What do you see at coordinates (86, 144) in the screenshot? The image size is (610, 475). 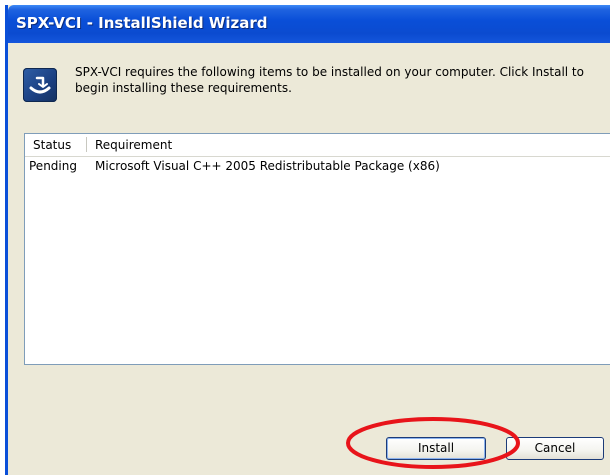 I see `column-separator` at bounding box center [86, 144].